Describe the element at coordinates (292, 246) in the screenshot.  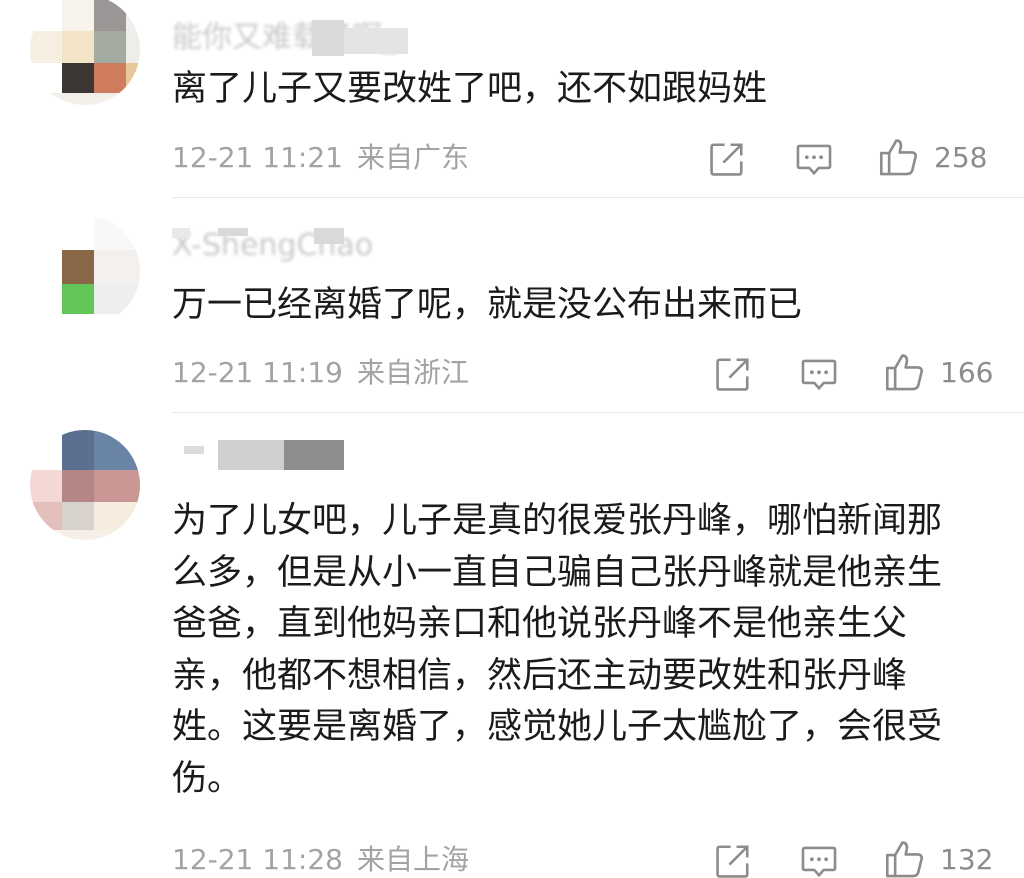
I see `username: X-ShengChao` at that location.